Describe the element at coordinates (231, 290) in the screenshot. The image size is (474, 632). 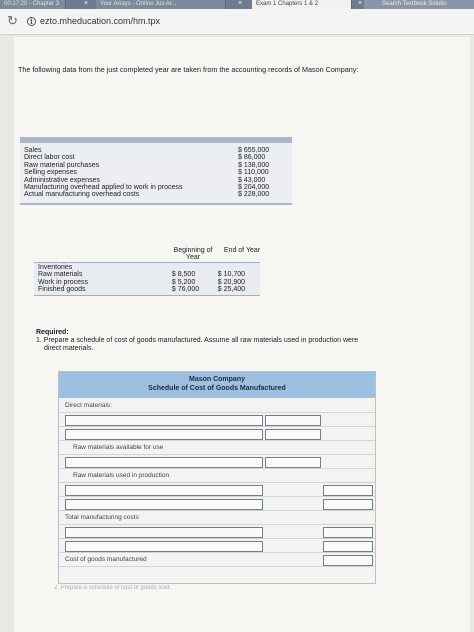
I see `end-value: $ 25,400` at that location.